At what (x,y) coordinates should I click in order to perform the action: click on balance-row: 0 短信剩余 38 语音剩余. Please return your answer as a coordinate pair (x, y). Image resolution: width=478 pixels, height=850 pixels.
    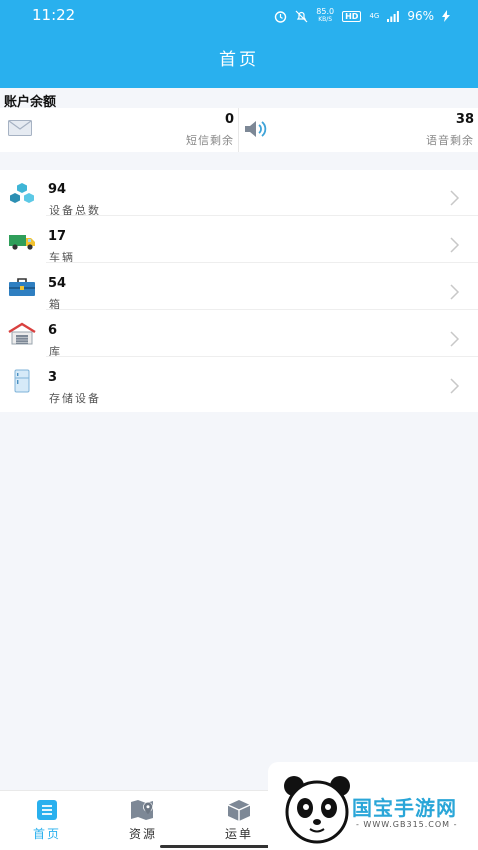
    Looking at the image, I should click on (239, 130).